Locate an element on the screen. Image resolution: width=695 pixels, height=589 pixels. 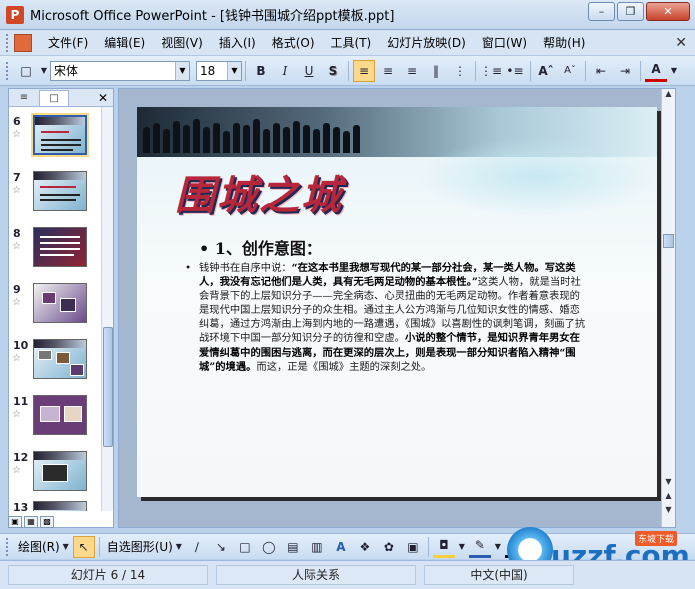
scroll-up-icon: ▲ is located at coordinates (668, 95).